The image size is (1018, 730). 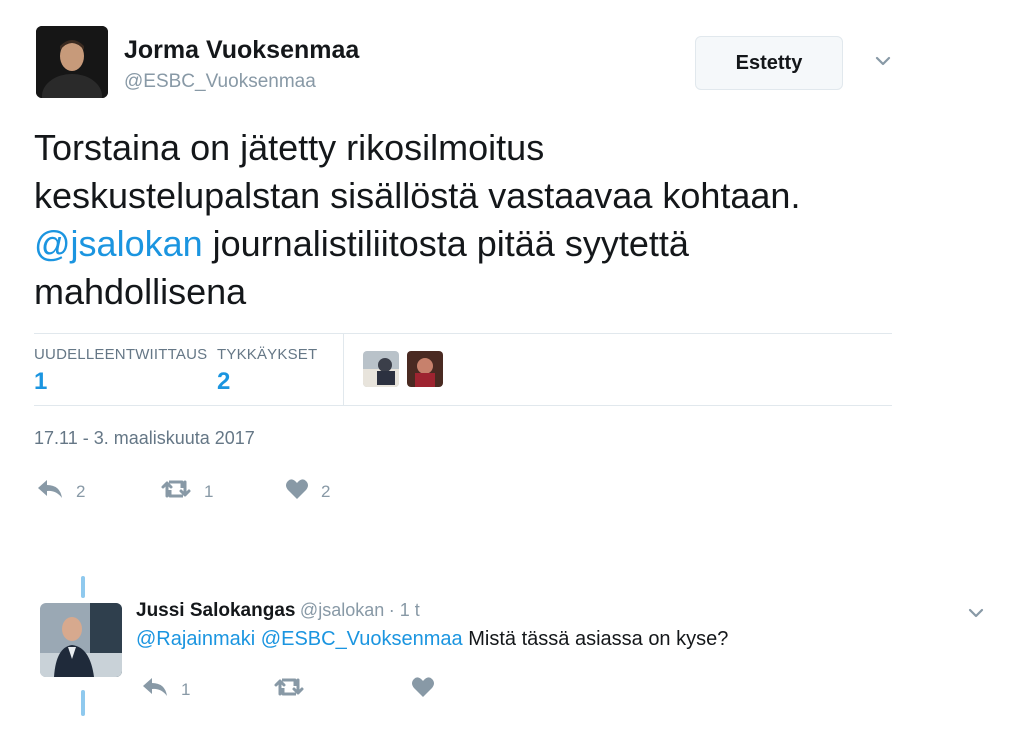 I want to click on tweet-text-line: Torstaina on jätetty rikosilmoitus, so click(x=289, y=147).